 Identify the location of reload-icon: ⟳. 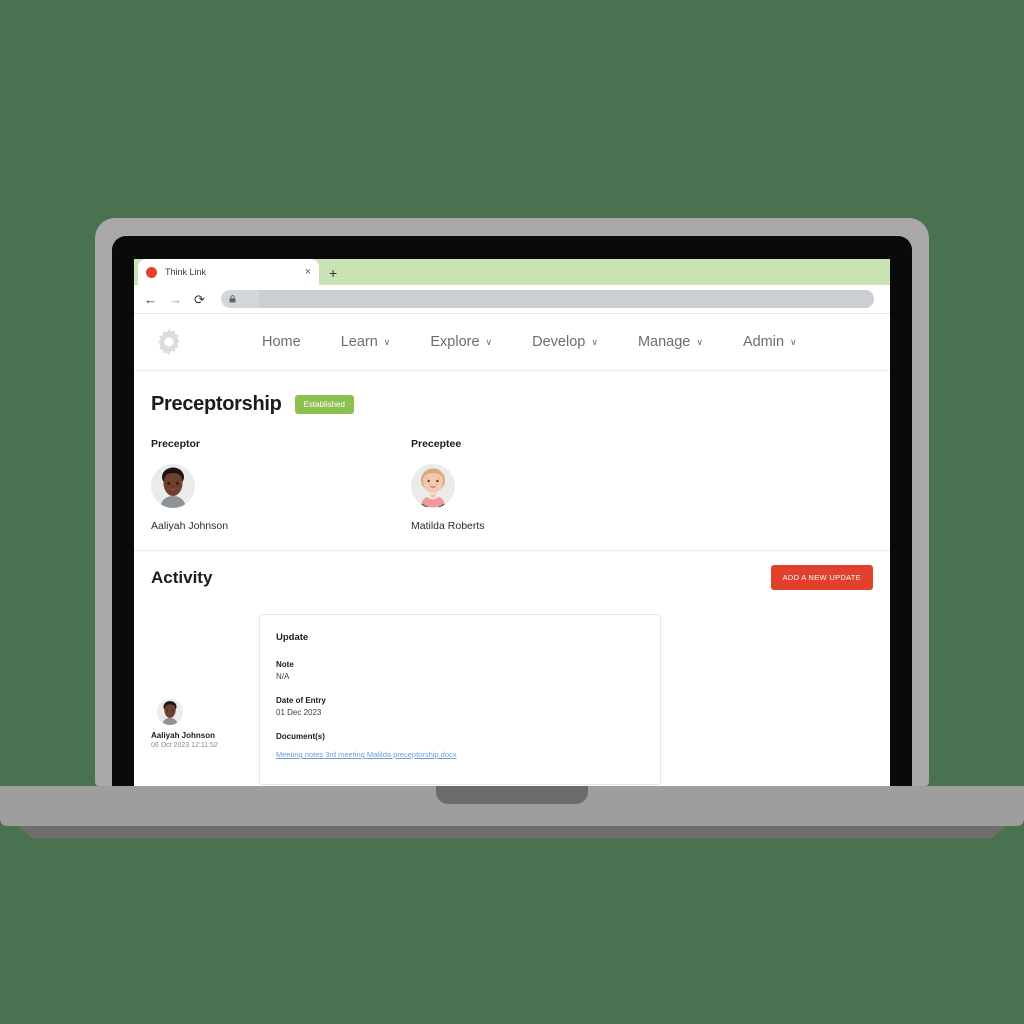
(199, 299).